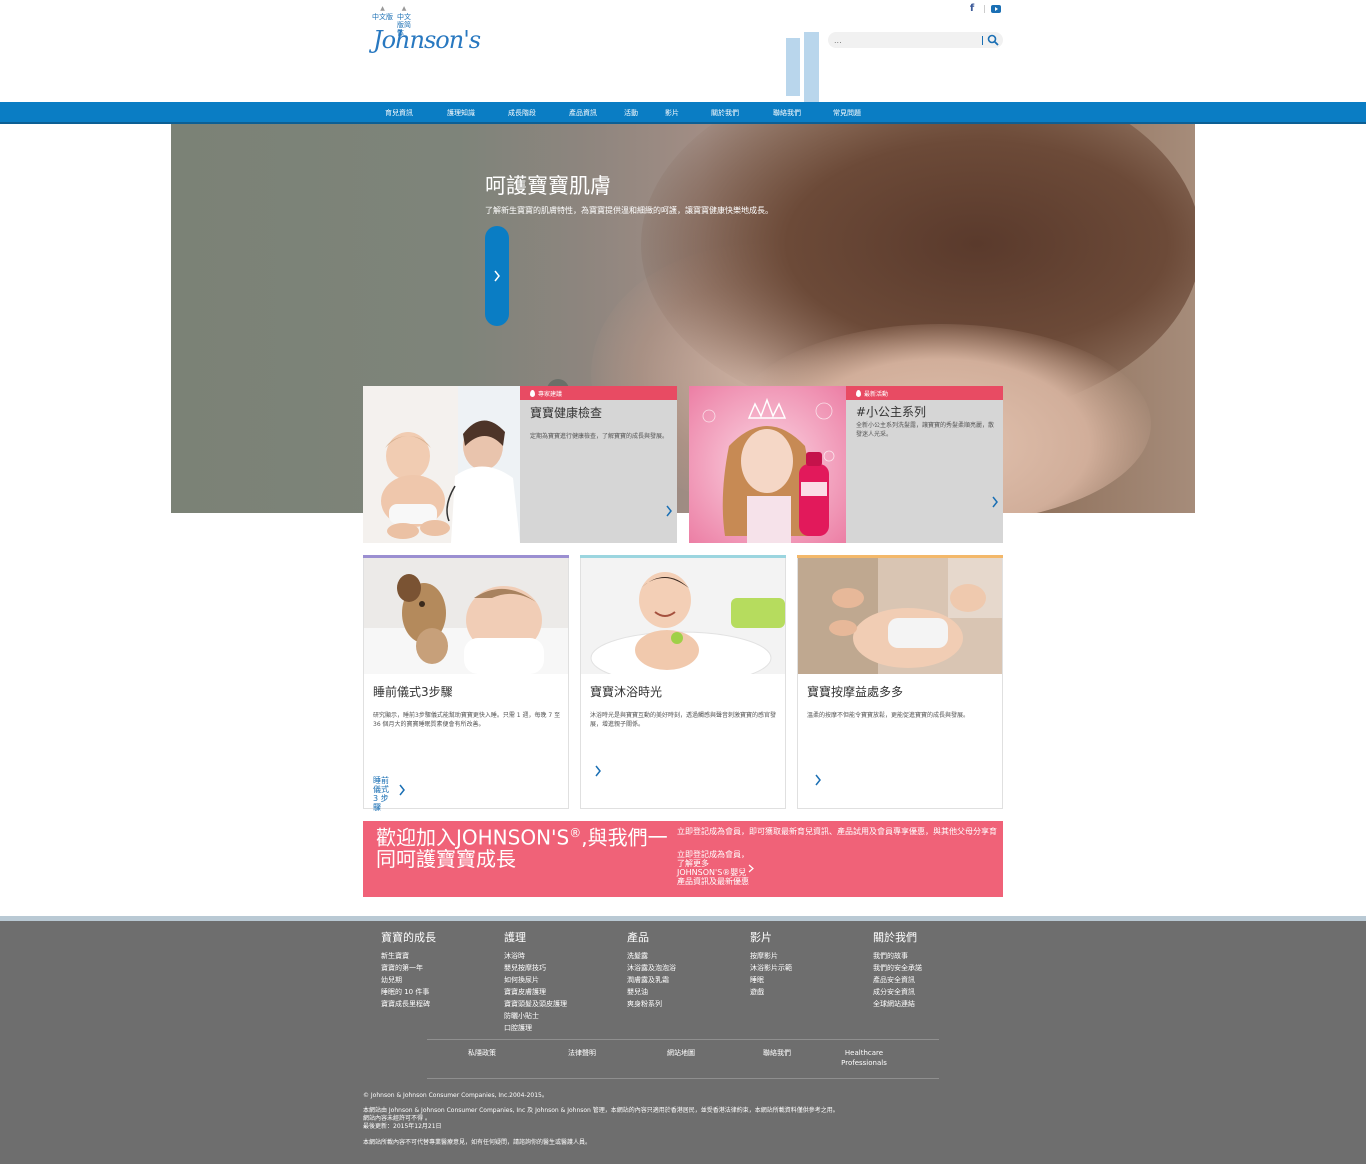 This screenshot has width=1366, height=1164. Describe the element at coordinates (933, 980) in the screenshot. I see `footer-link: 產品安全資訊` at that location.